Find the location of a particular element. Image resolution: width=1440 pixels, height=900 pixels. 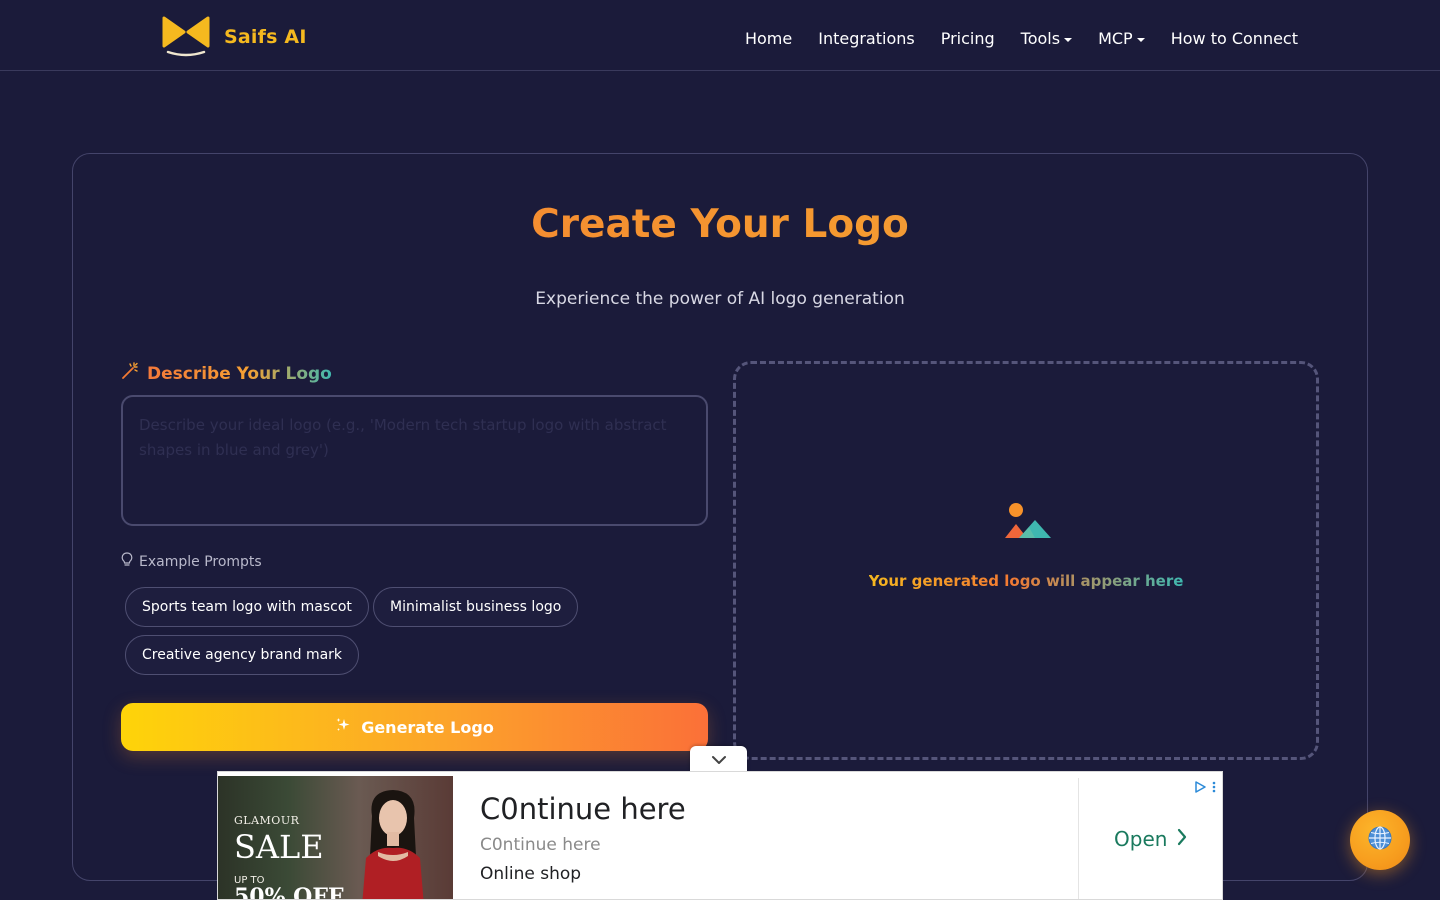

nav-label: Integrations is located at coordinates (866, 38).